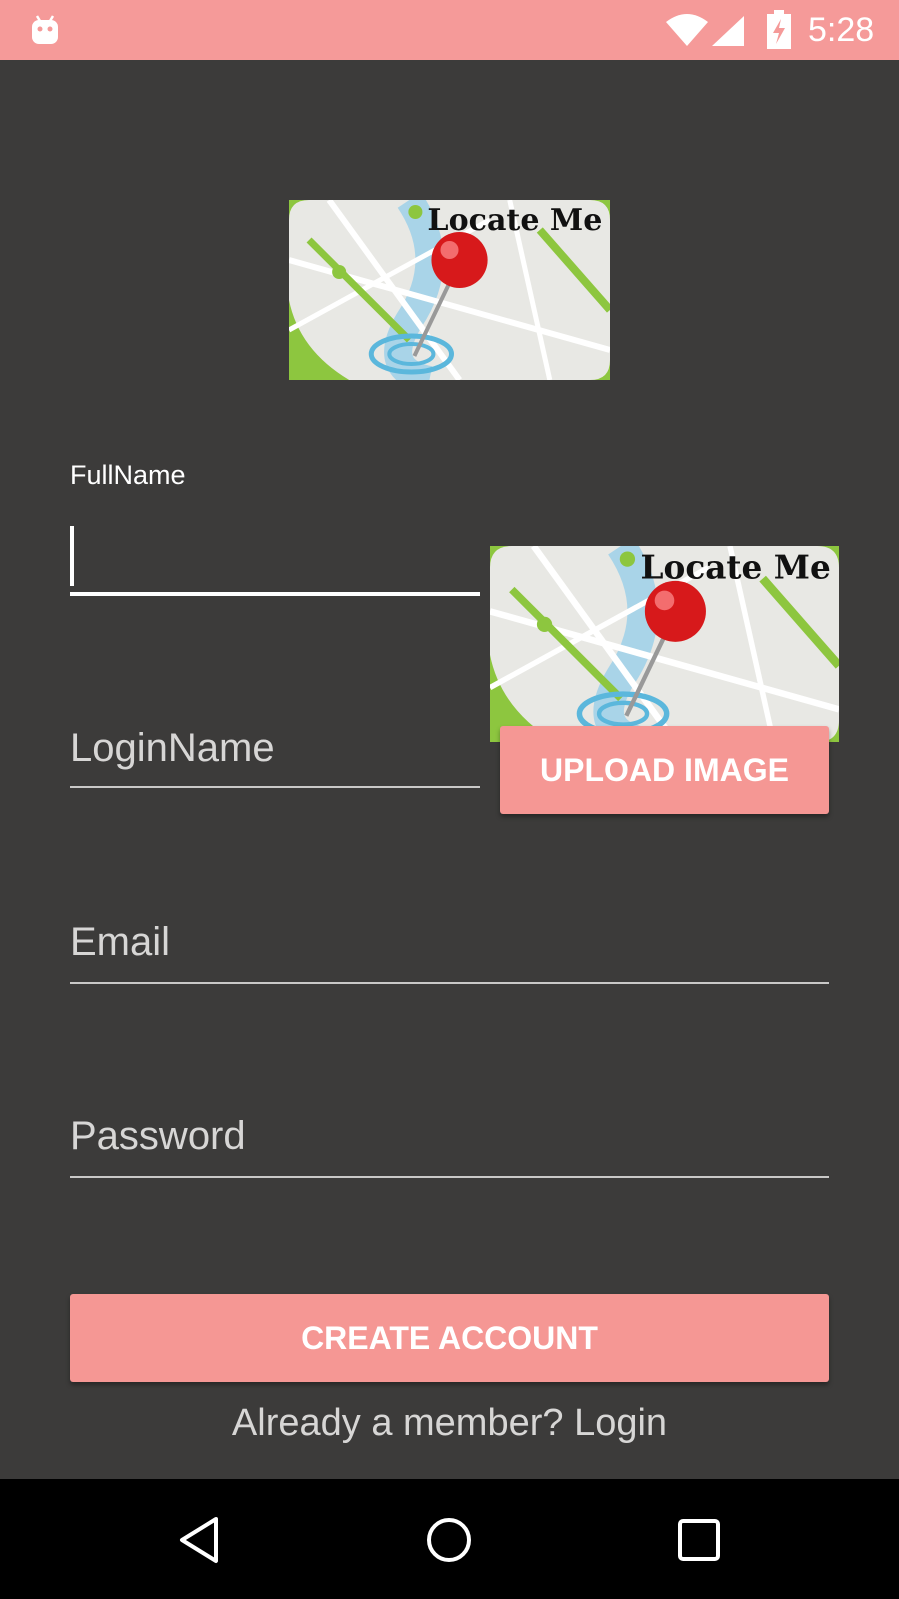 Image resolution: width=899 pixels, height=1599 pixels. Describe the element at coordinates (275, 594) in the screenshot. I see `fullname-underline` at that location.